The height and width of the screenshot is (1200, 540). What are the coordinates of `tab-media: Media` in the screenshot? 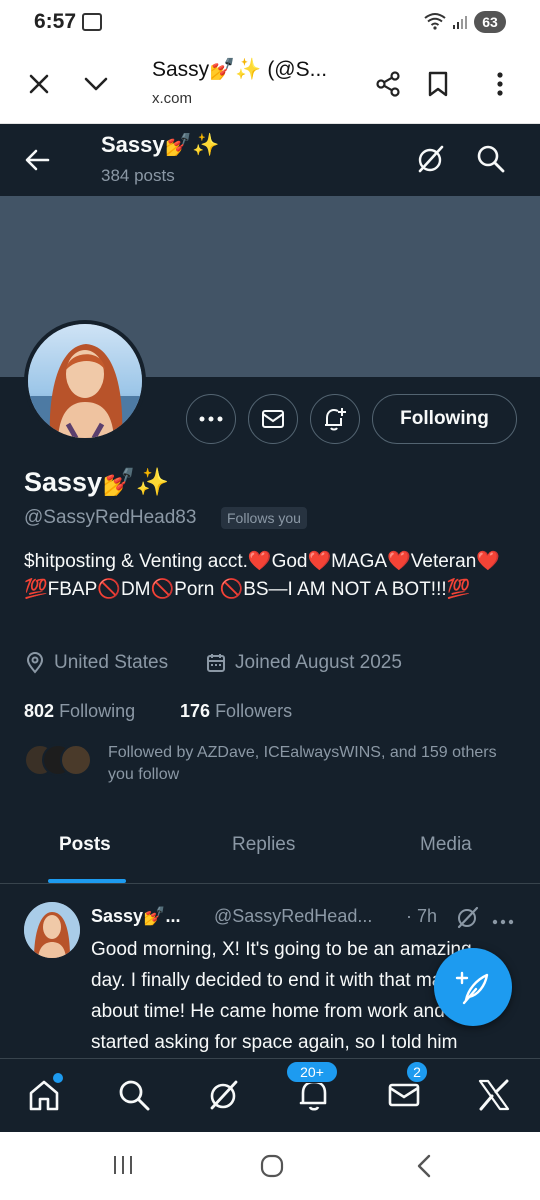 It's located at (446, 845).